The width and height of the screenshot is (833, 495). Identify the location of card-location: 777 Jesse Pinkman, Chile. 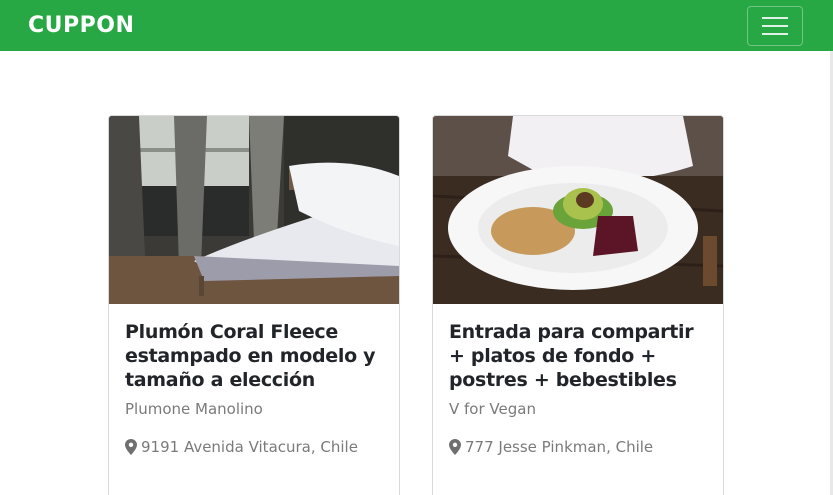
(578, 447).